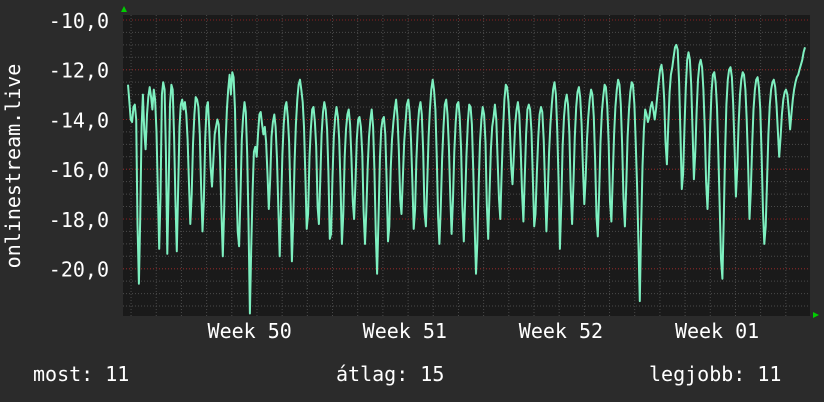  I want to click on y-axis-arrow, so click(124, 9).